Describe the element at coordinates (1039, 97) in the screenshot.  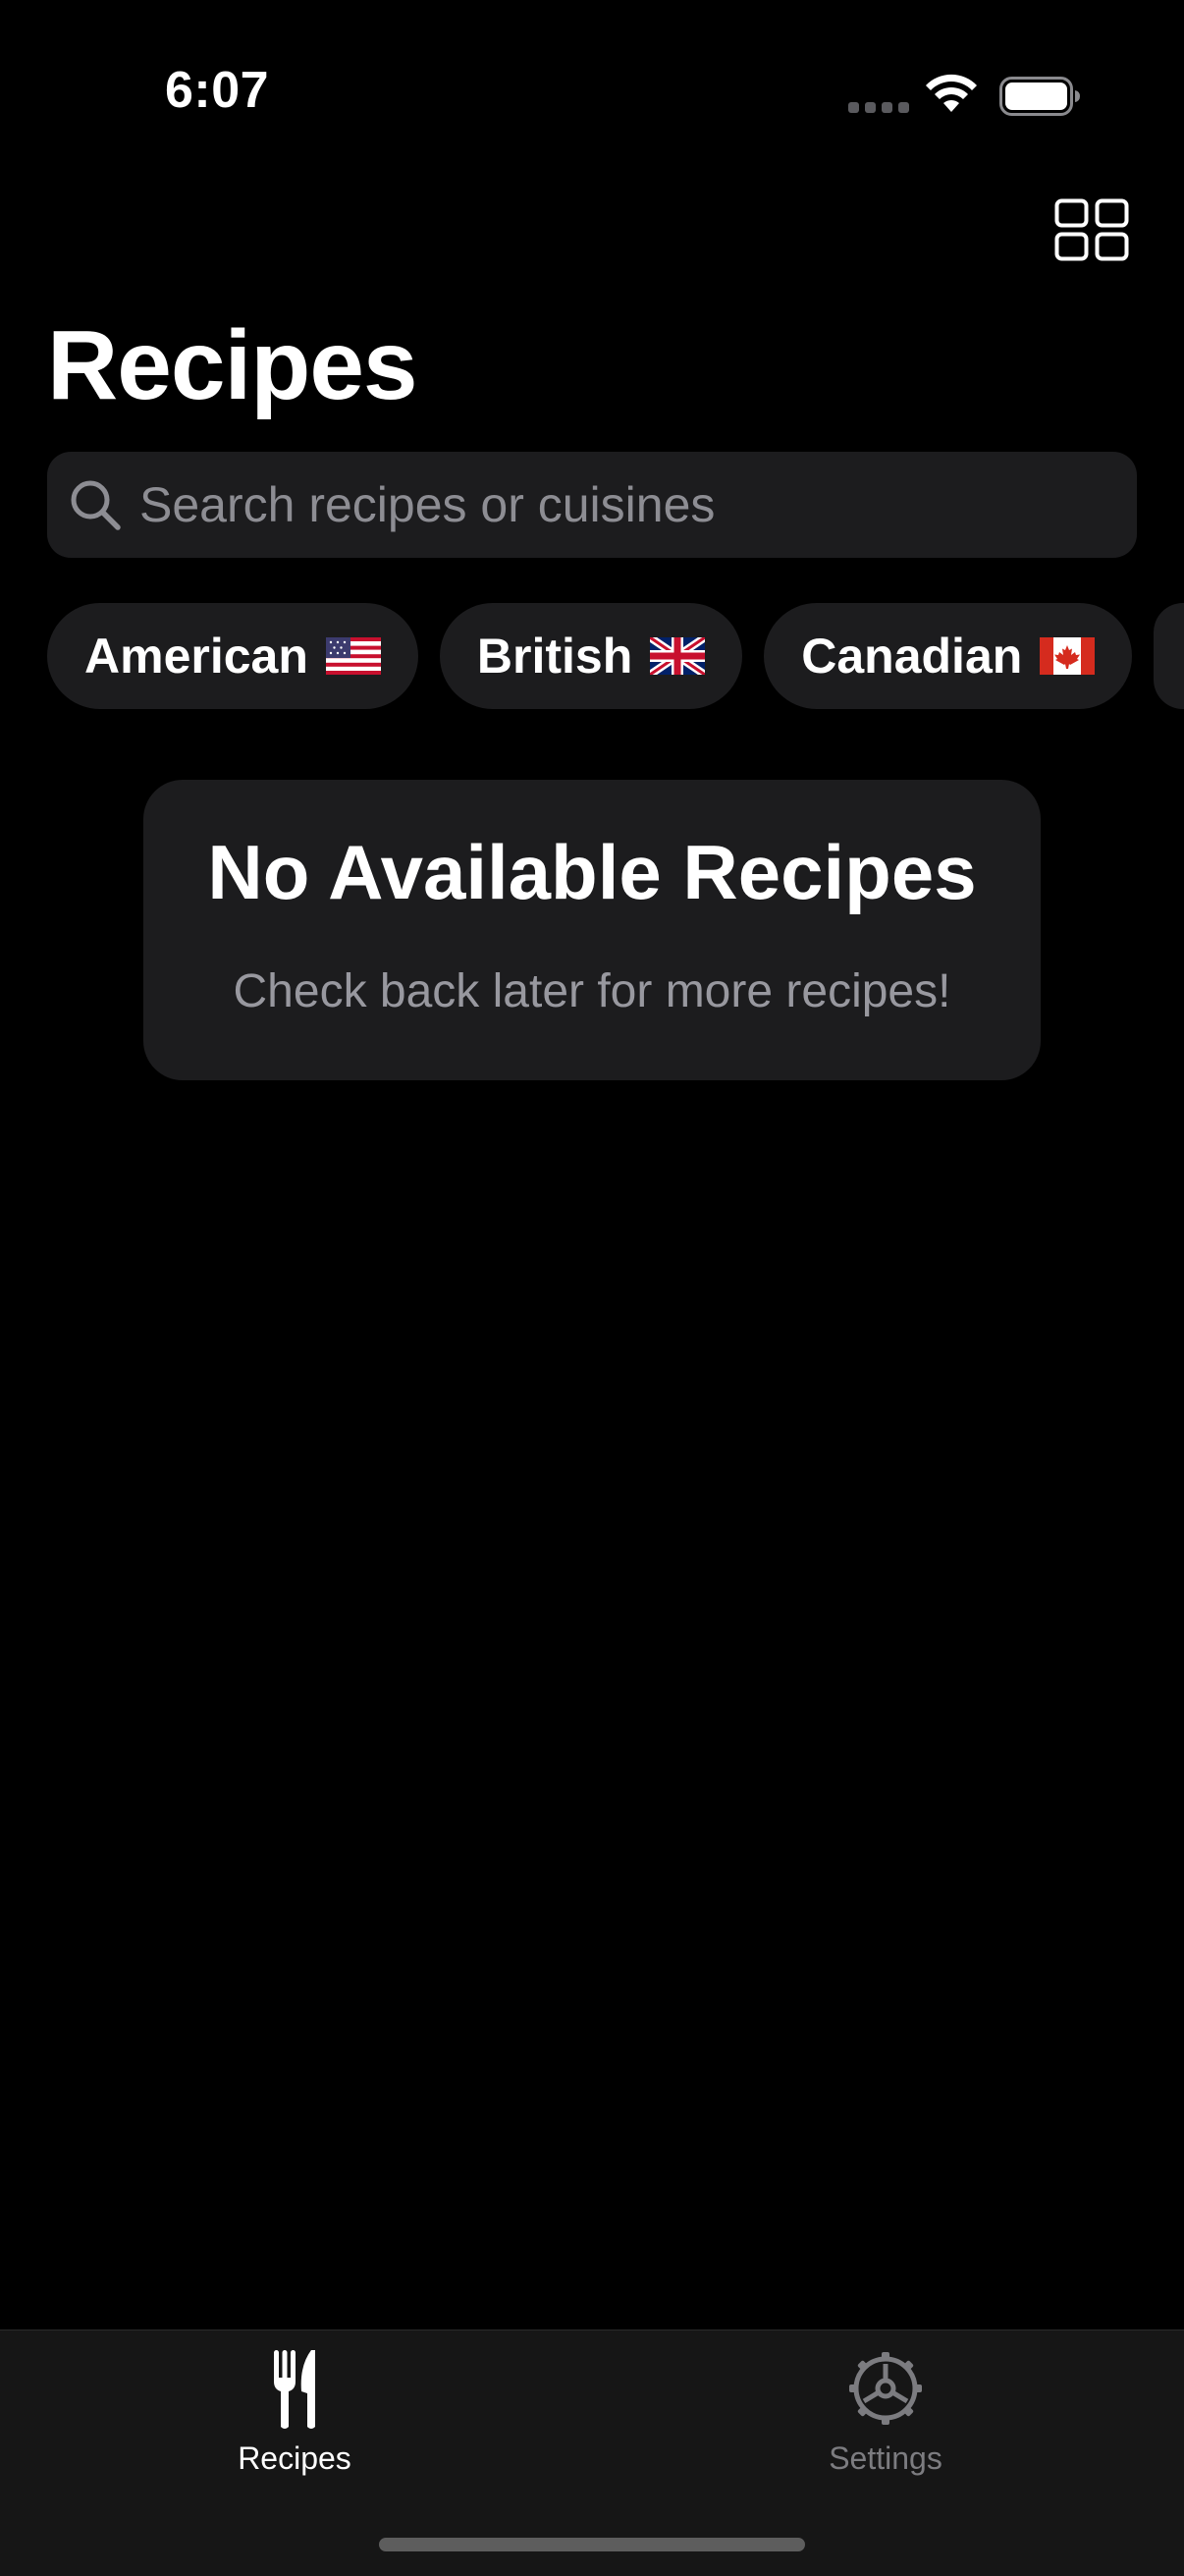
I see `battery-icon` at that location.